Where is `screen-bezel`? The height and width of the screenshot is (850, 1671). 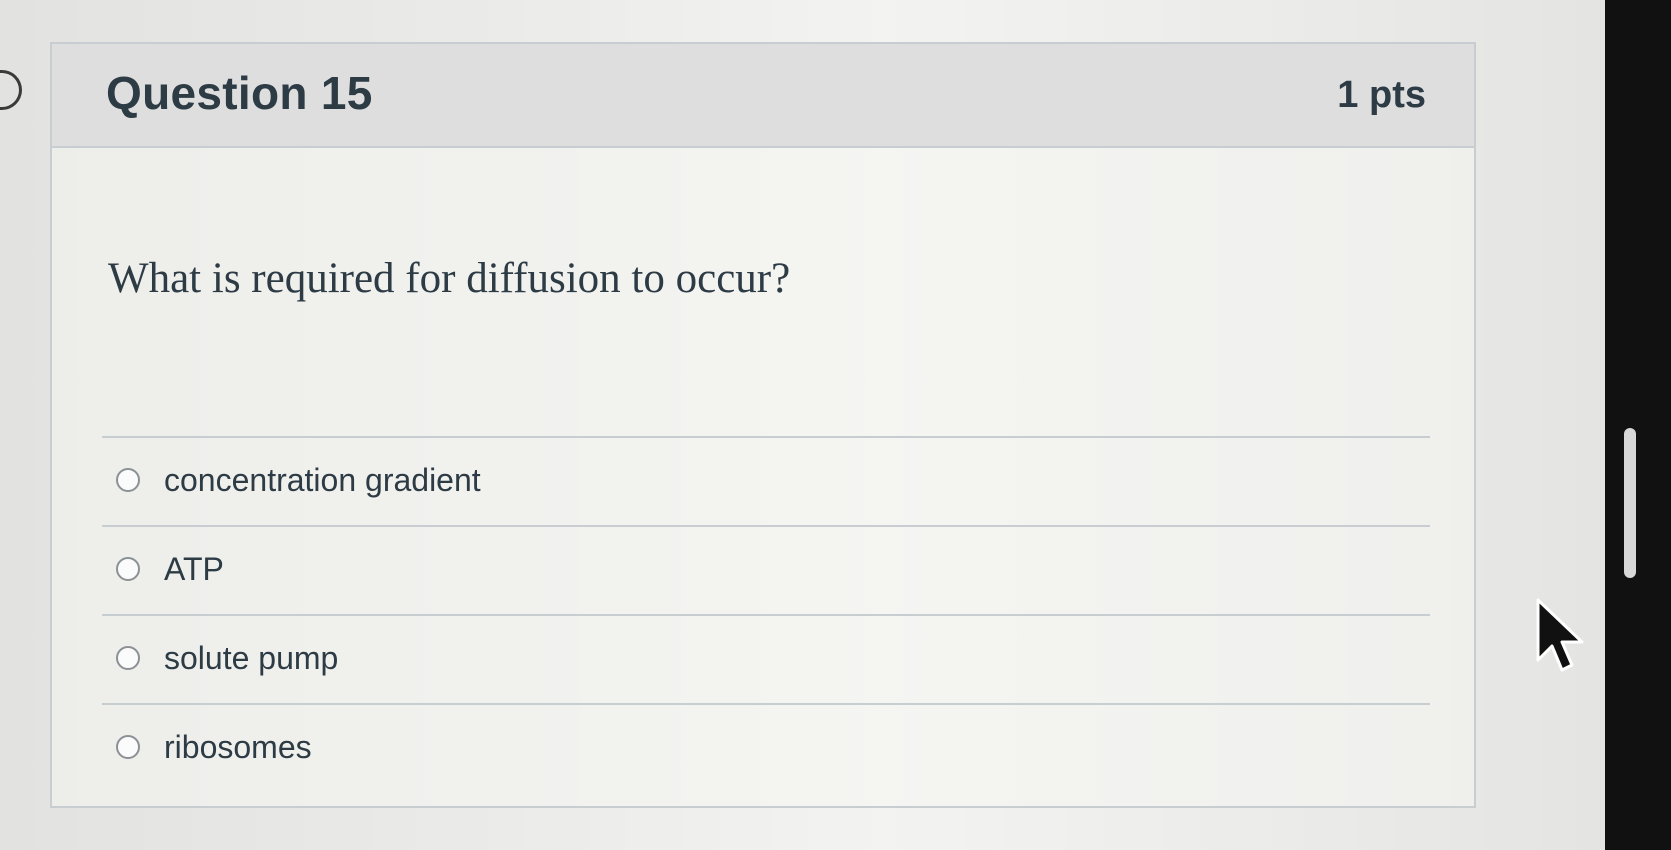 screen-bezel is located at coordinates (1638, 425).